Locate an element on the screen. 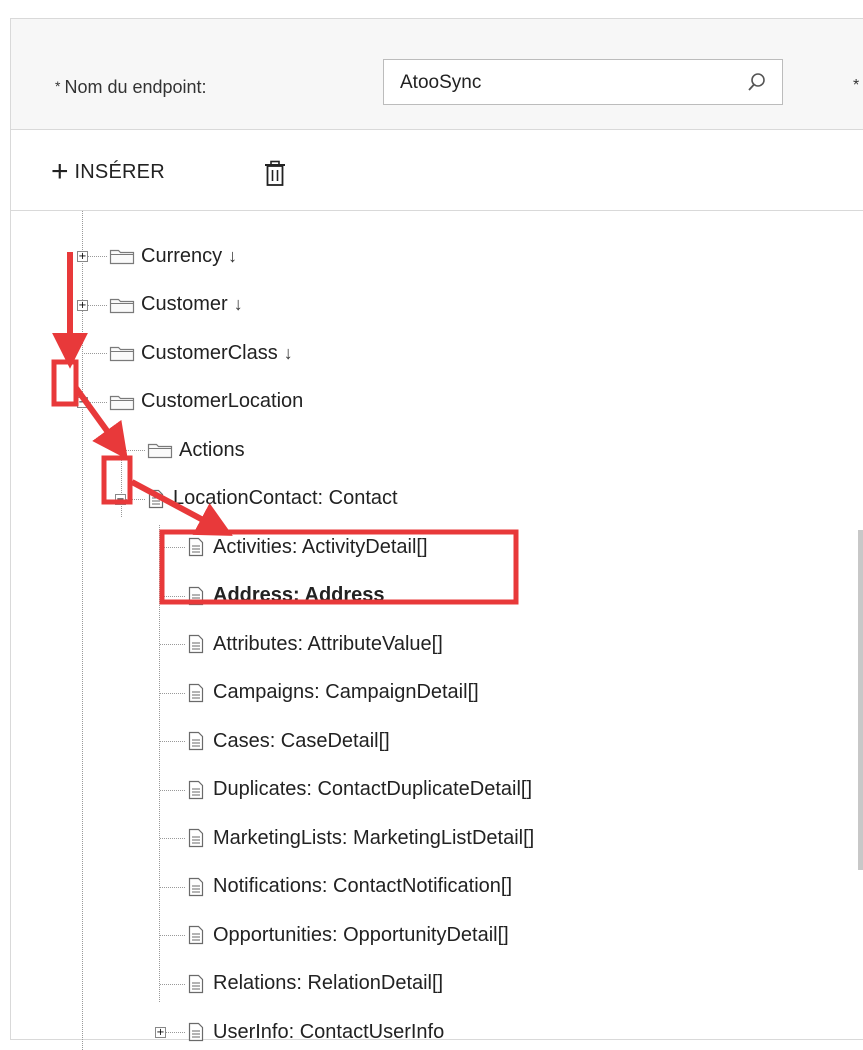 This screenshot has height=1050, width=863. tree-node: Campaigns: CampaignDetail[] is located at coordinates (333, 693).